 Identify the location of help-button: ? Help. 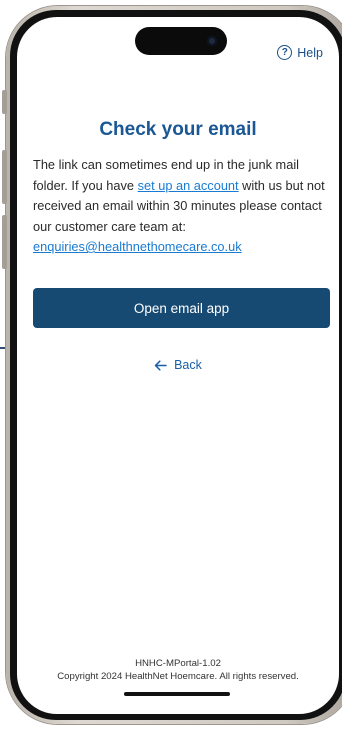
(300, 52).